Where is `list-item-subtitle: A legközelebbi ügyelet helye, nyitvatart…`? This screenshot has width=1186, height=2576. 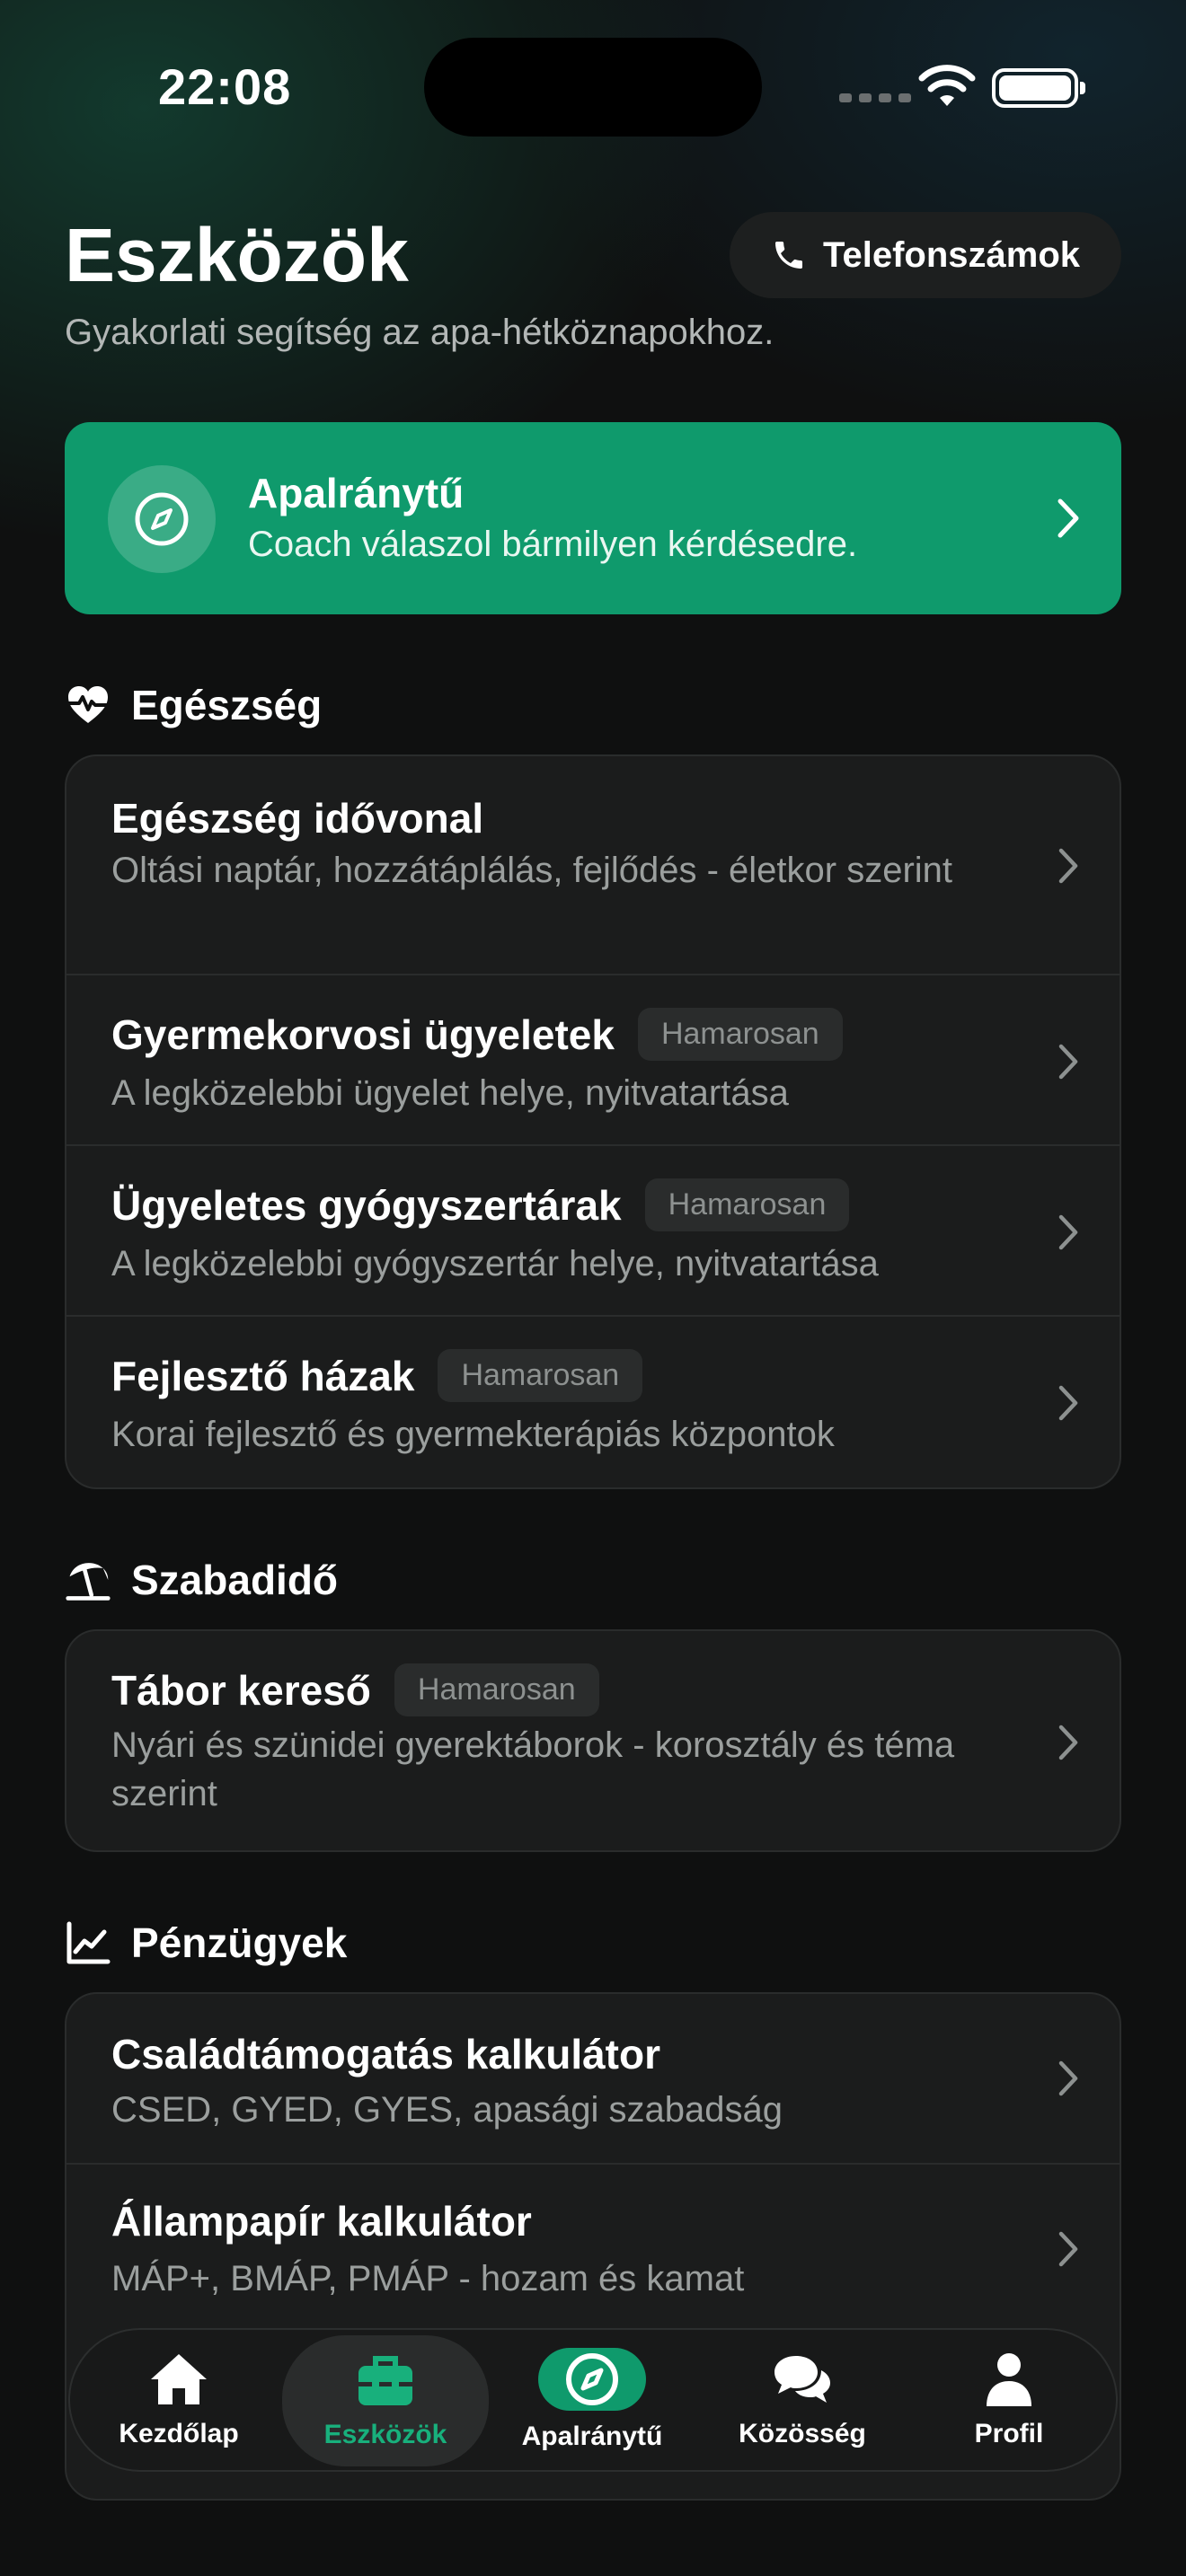 list-item-subtitle: A legközelebbi ügyelet helye, nyitvatart… is located at coordinates (450, 1093).